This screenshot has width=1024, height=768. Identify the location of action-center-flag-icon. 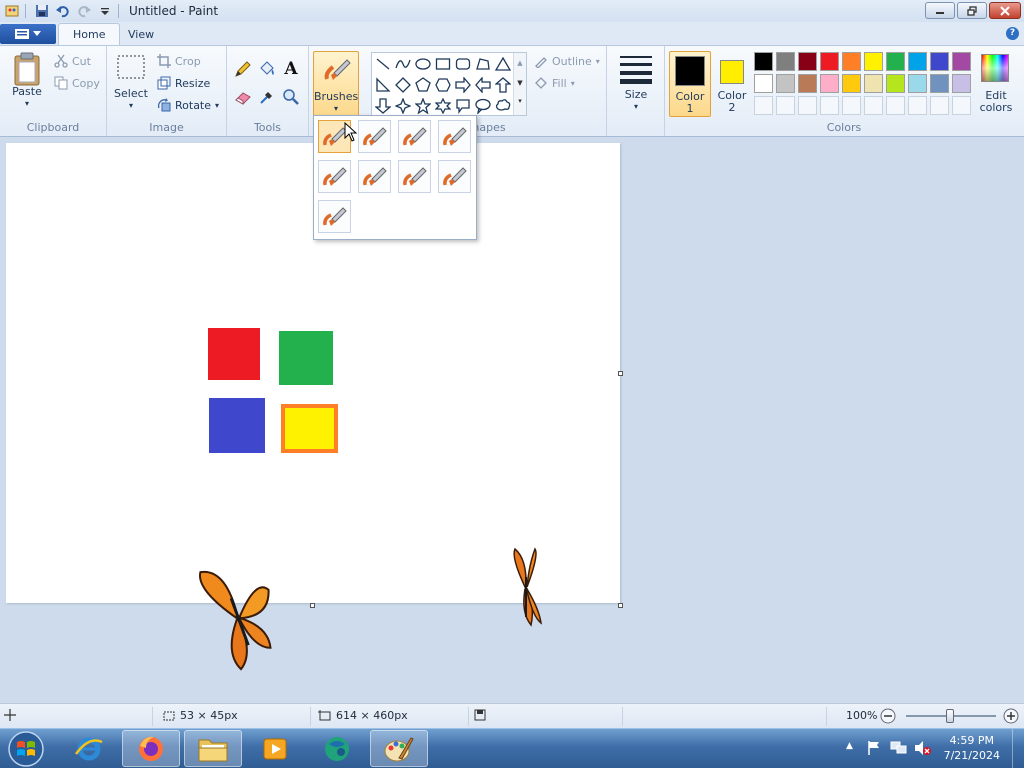
(874, 749).